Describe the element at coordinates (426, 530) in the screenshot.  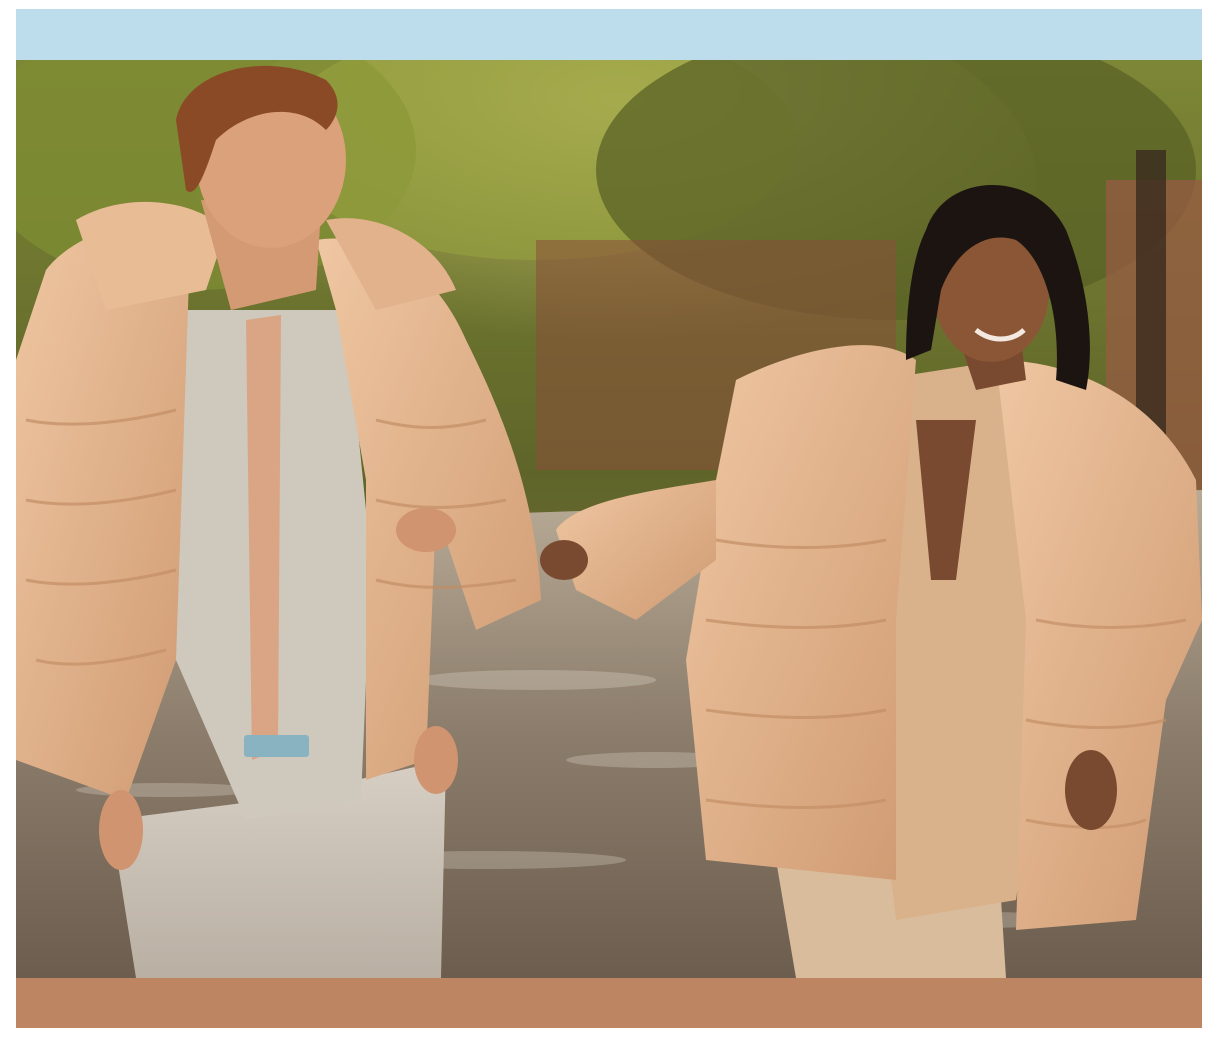
I see `linked-hands` at that location.